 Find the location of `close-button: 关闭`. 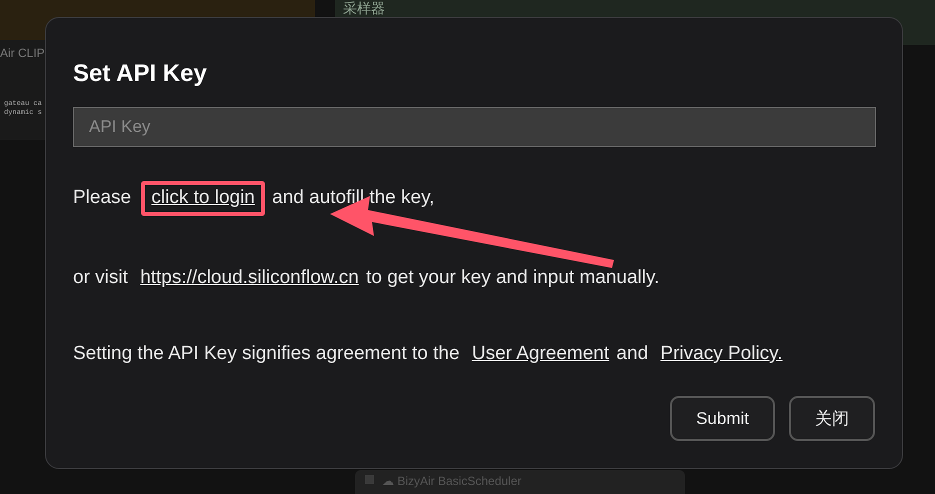

close-button: 关闭 is located at coordinates (832, 418).